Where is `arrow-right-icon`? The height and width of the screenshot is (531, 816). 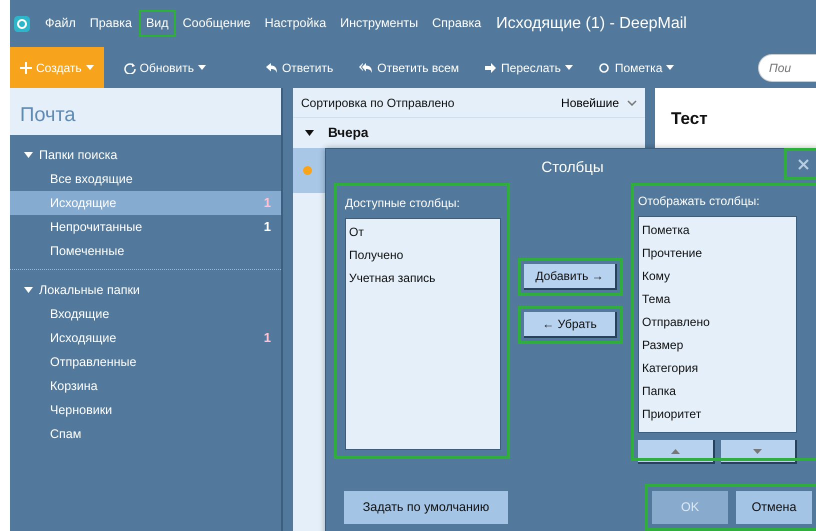 arrow-right-icon is located at coordinates (491, 68).